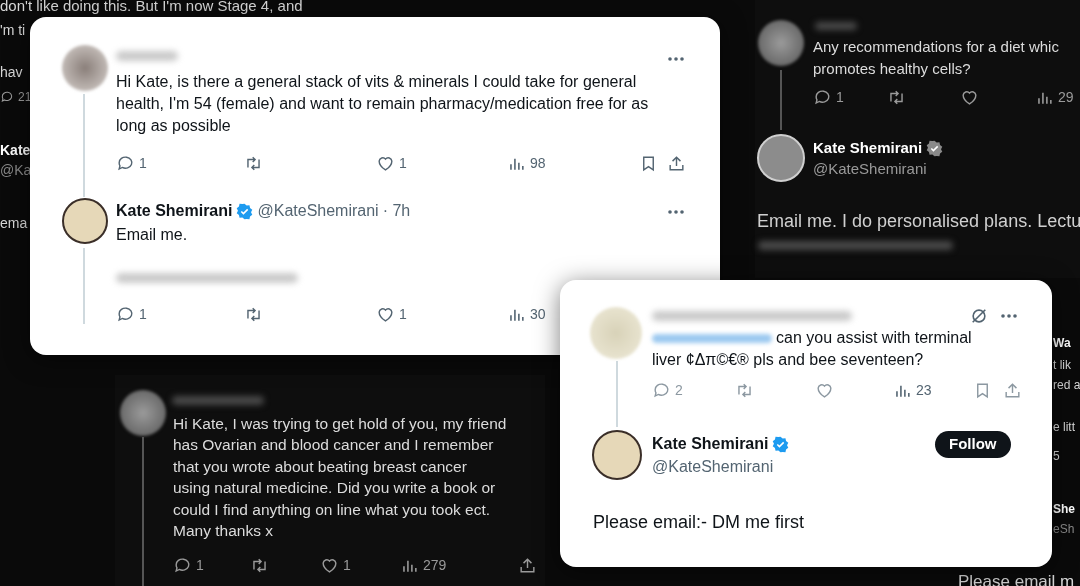  What do you see at coordinates (1064, 509) in the screenshot?
I see `author-name: She` at bounding box center [1064, 509].